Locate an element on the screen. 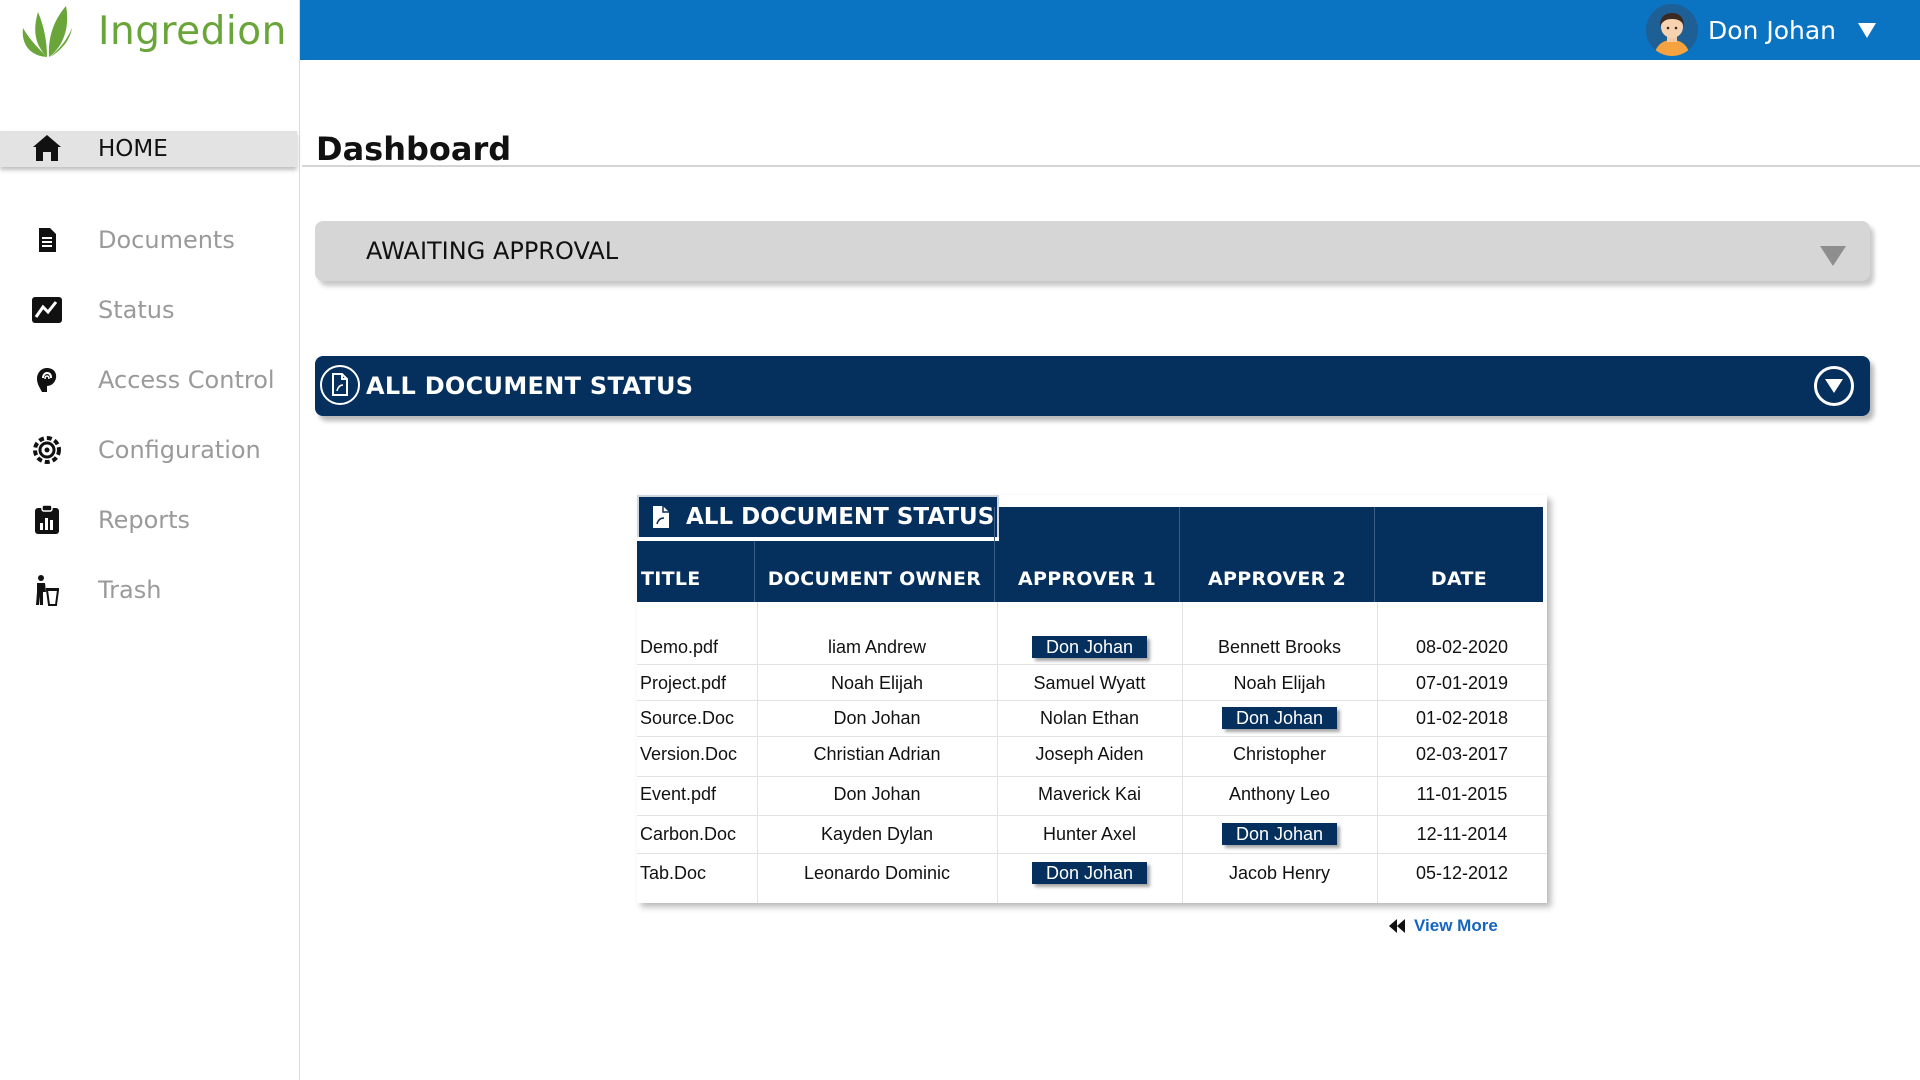  cell-approver2: Bennett Brooks is located at coordinates (1279, 646).